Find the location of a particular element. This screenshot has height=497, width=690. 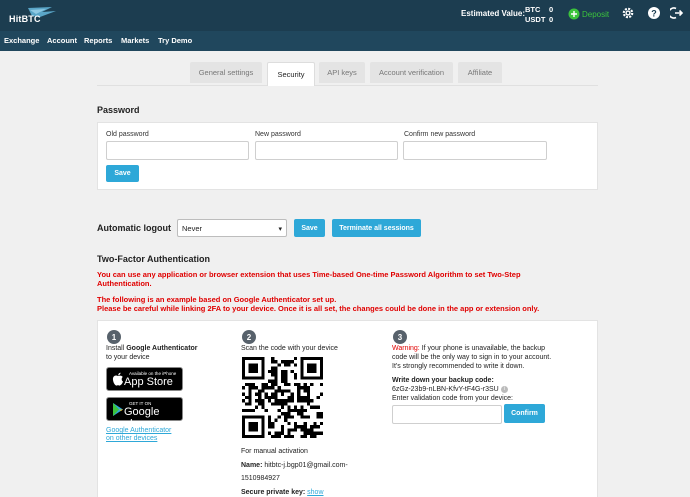

tab-affiliate: Affiliate is located at coordinates (480, 72).